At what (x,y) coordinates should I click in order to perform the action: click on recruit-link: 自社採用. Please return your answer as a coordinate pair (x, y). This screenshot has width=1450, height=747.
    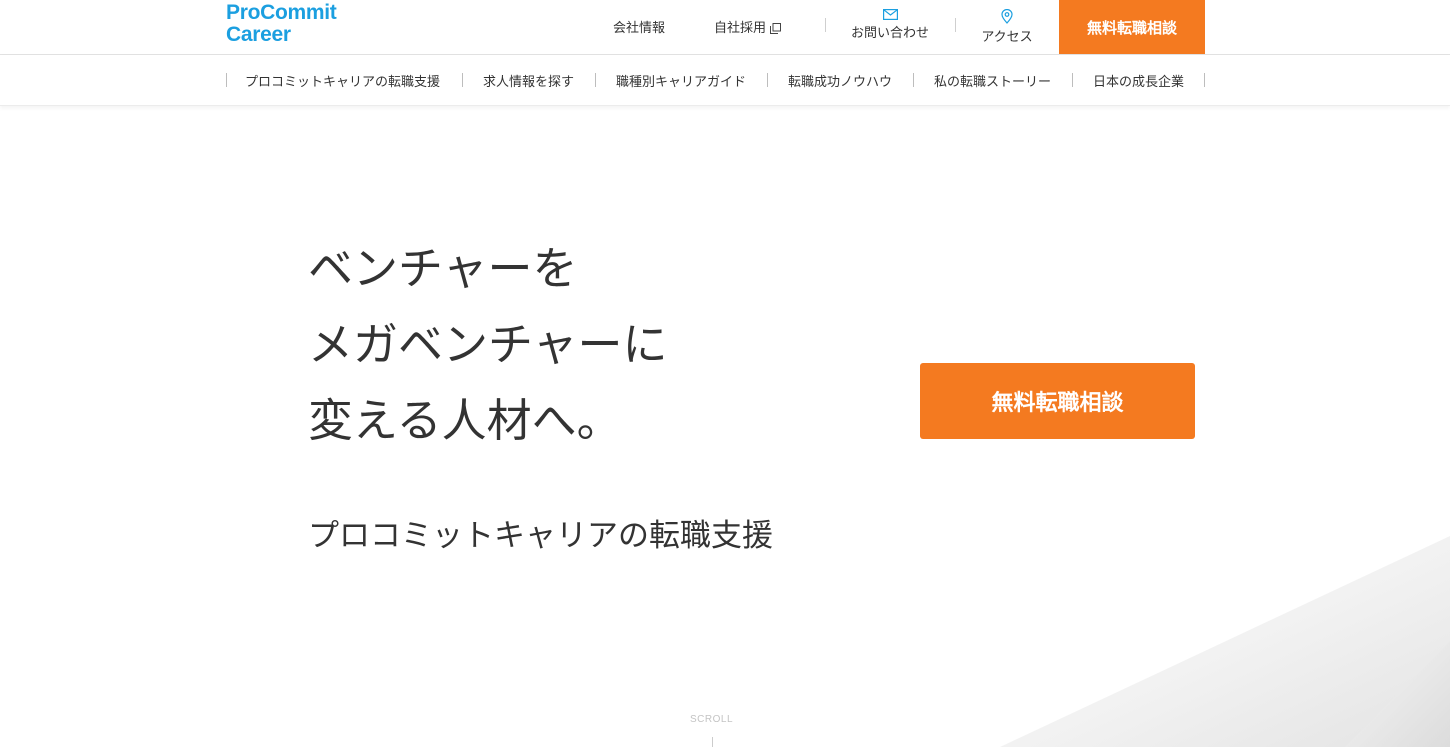
    Looking at the image, I should click on (748, 27).